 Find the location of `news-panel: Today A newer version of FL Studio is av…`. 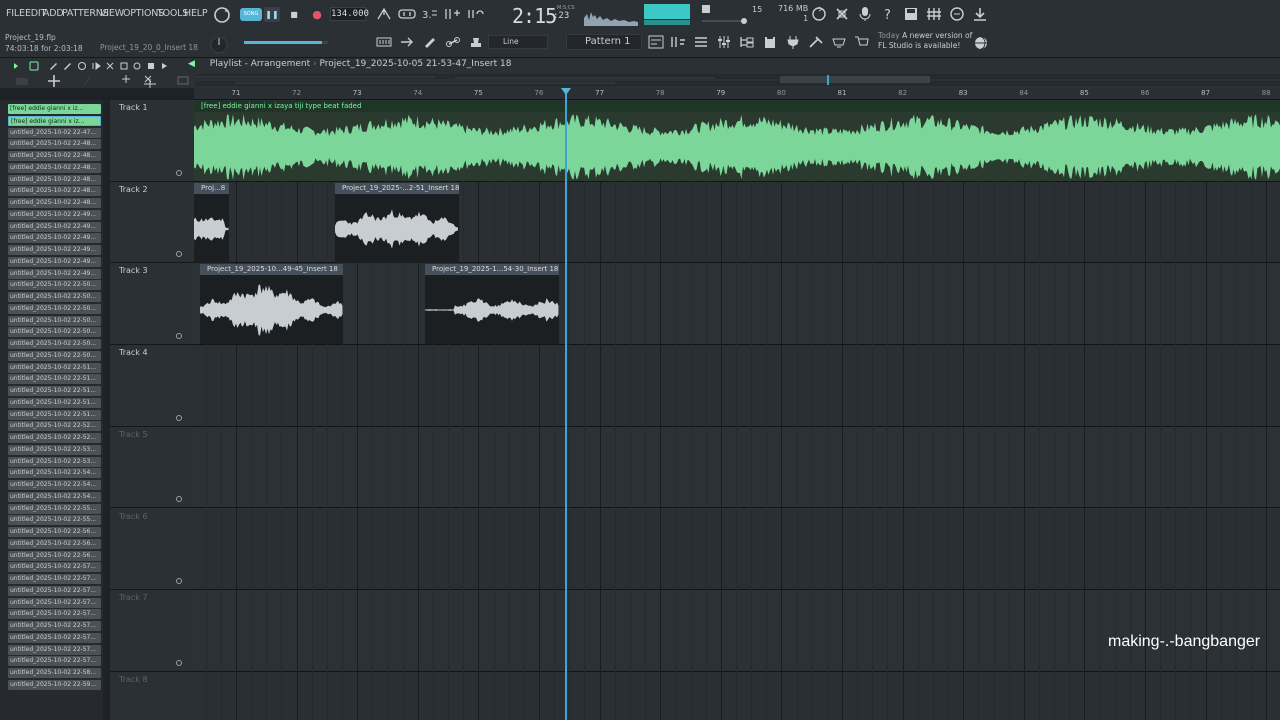

news-panel: Today A newer version of FL Studio is av… is located at coordinates (925, 41).